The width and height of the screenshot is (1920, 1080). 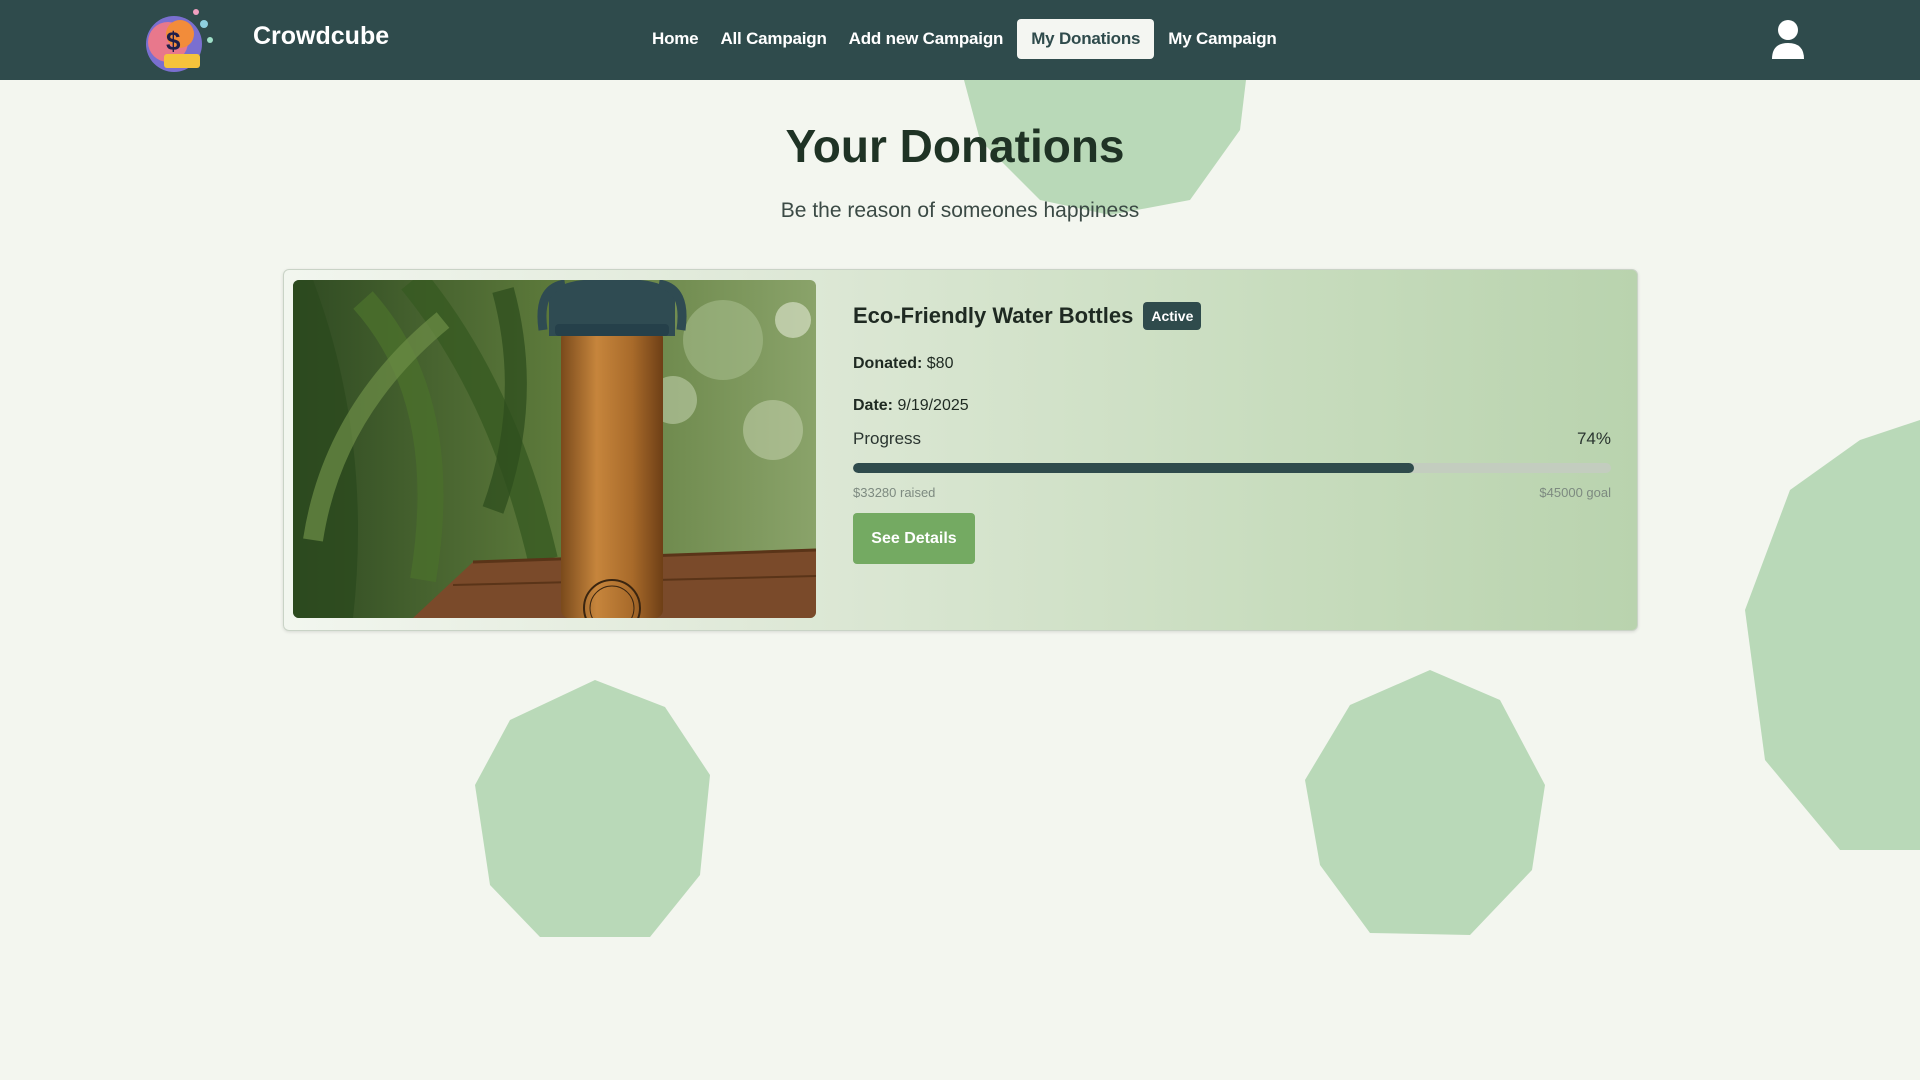 What do you see at coordinates (592, 808) in the screenshot?
I see `decorative-polygon-left` at bounding box center [592, 808].